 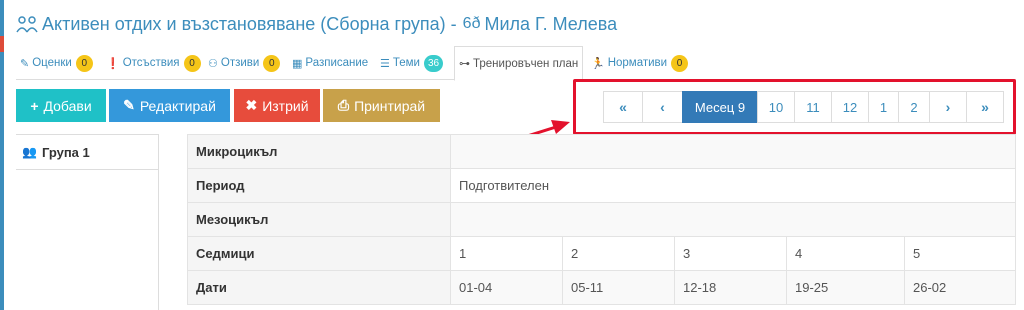 I want to click on print-button: ⎙ Принтирай, so click(x=381, y=105).